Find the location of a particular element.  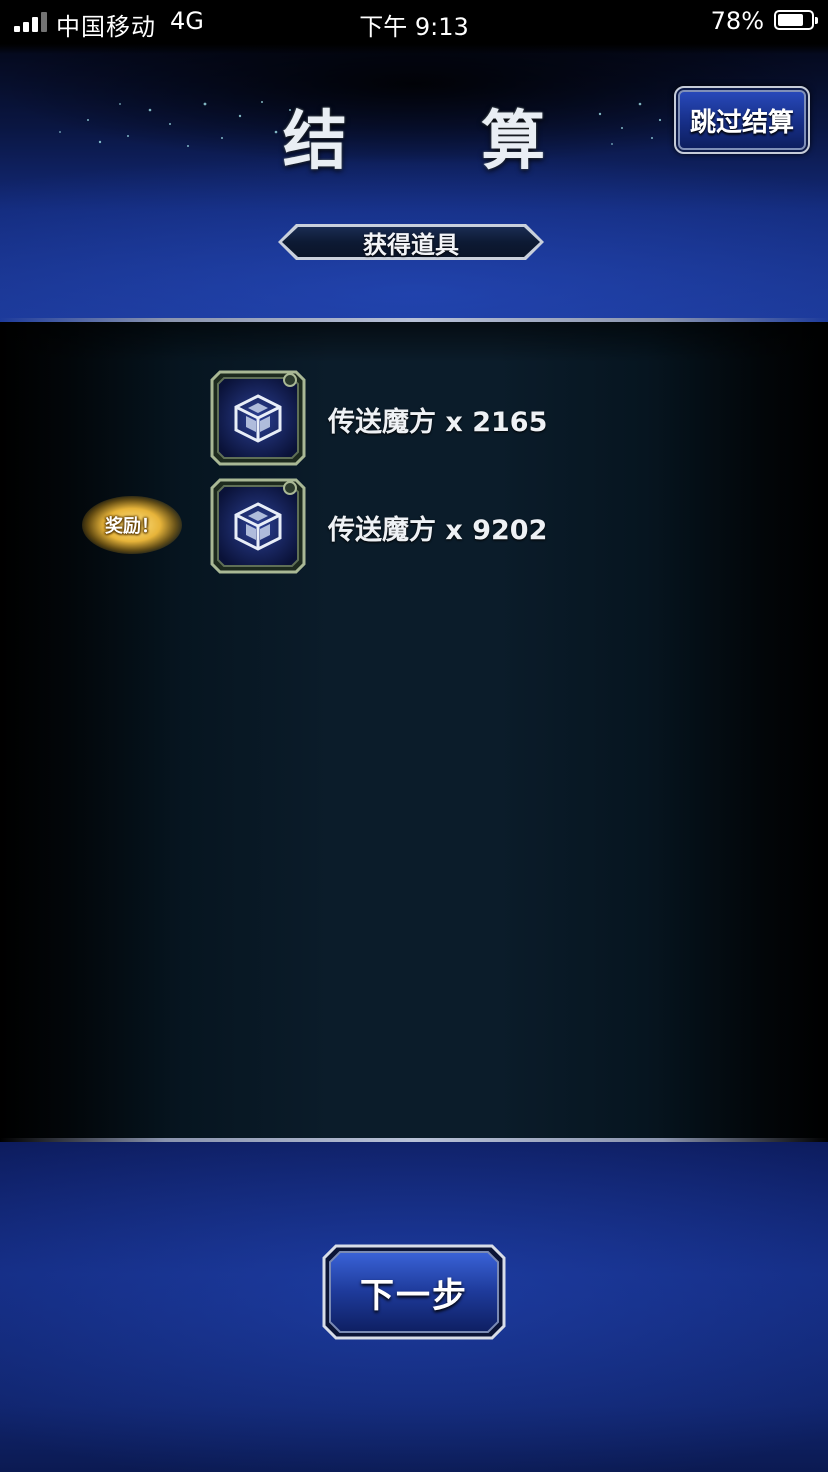

subtitle-label: 获得道具 is located at coordinates (411, 244).